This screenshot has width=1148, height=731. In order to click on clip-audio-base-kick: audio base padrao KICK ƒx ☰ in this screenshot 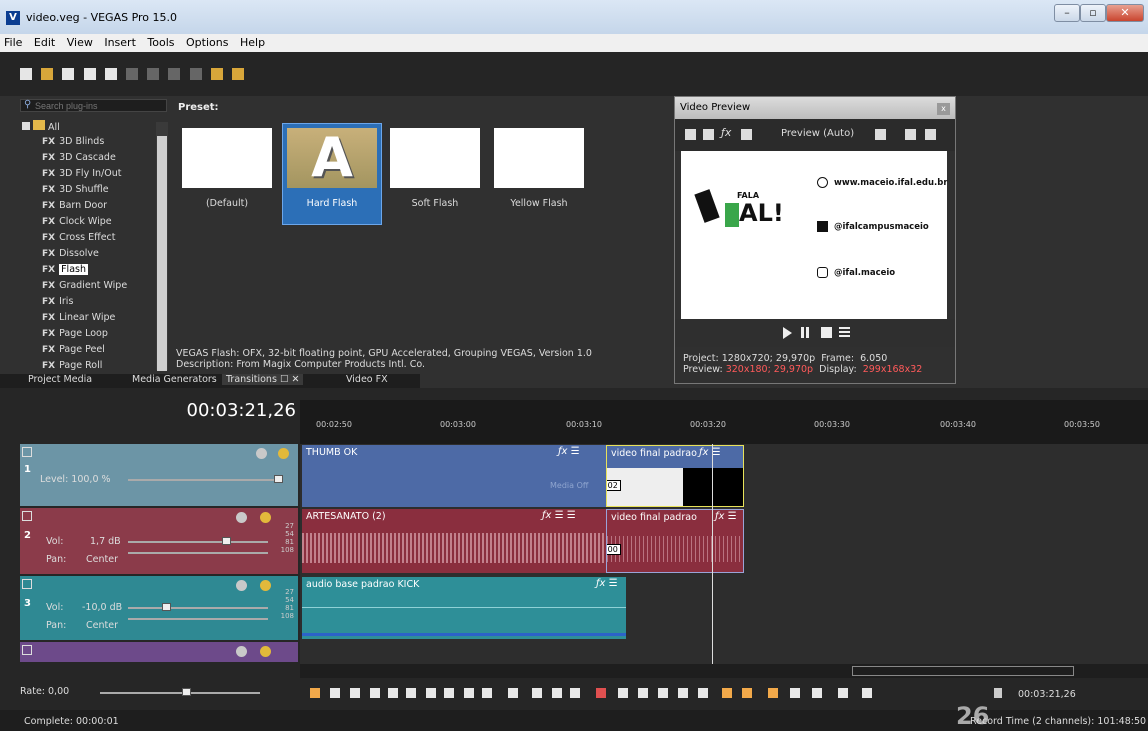, I will do `click(464, 608)`.